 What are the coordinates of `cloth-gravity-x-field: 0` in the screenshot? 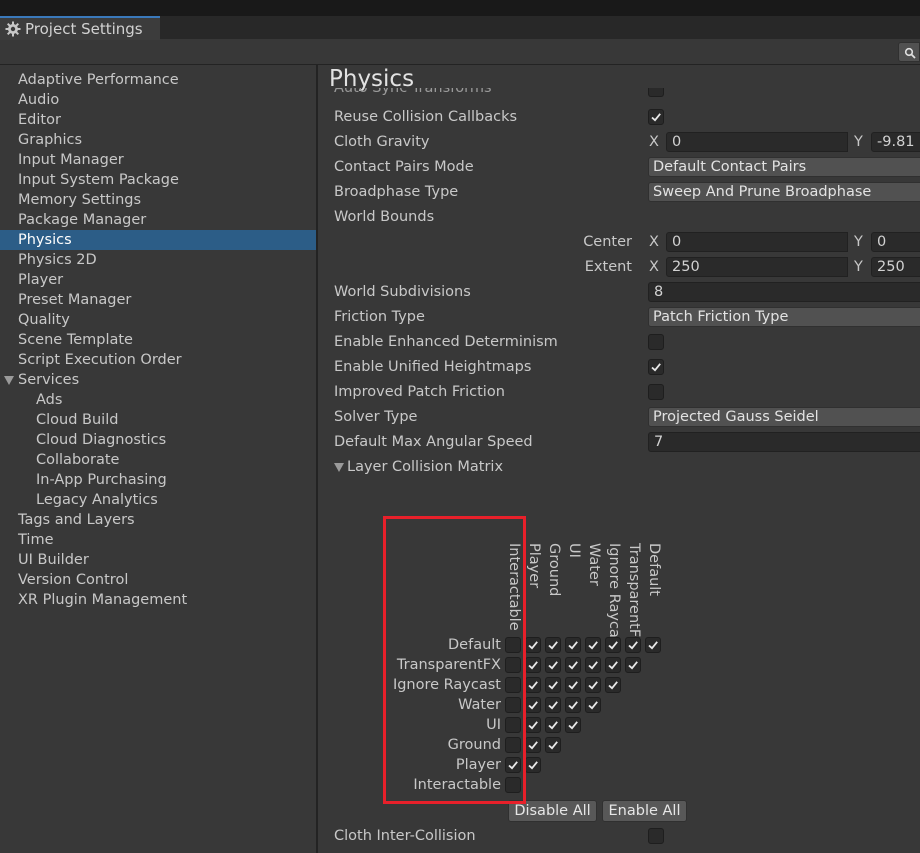 It's located at (757, 142).